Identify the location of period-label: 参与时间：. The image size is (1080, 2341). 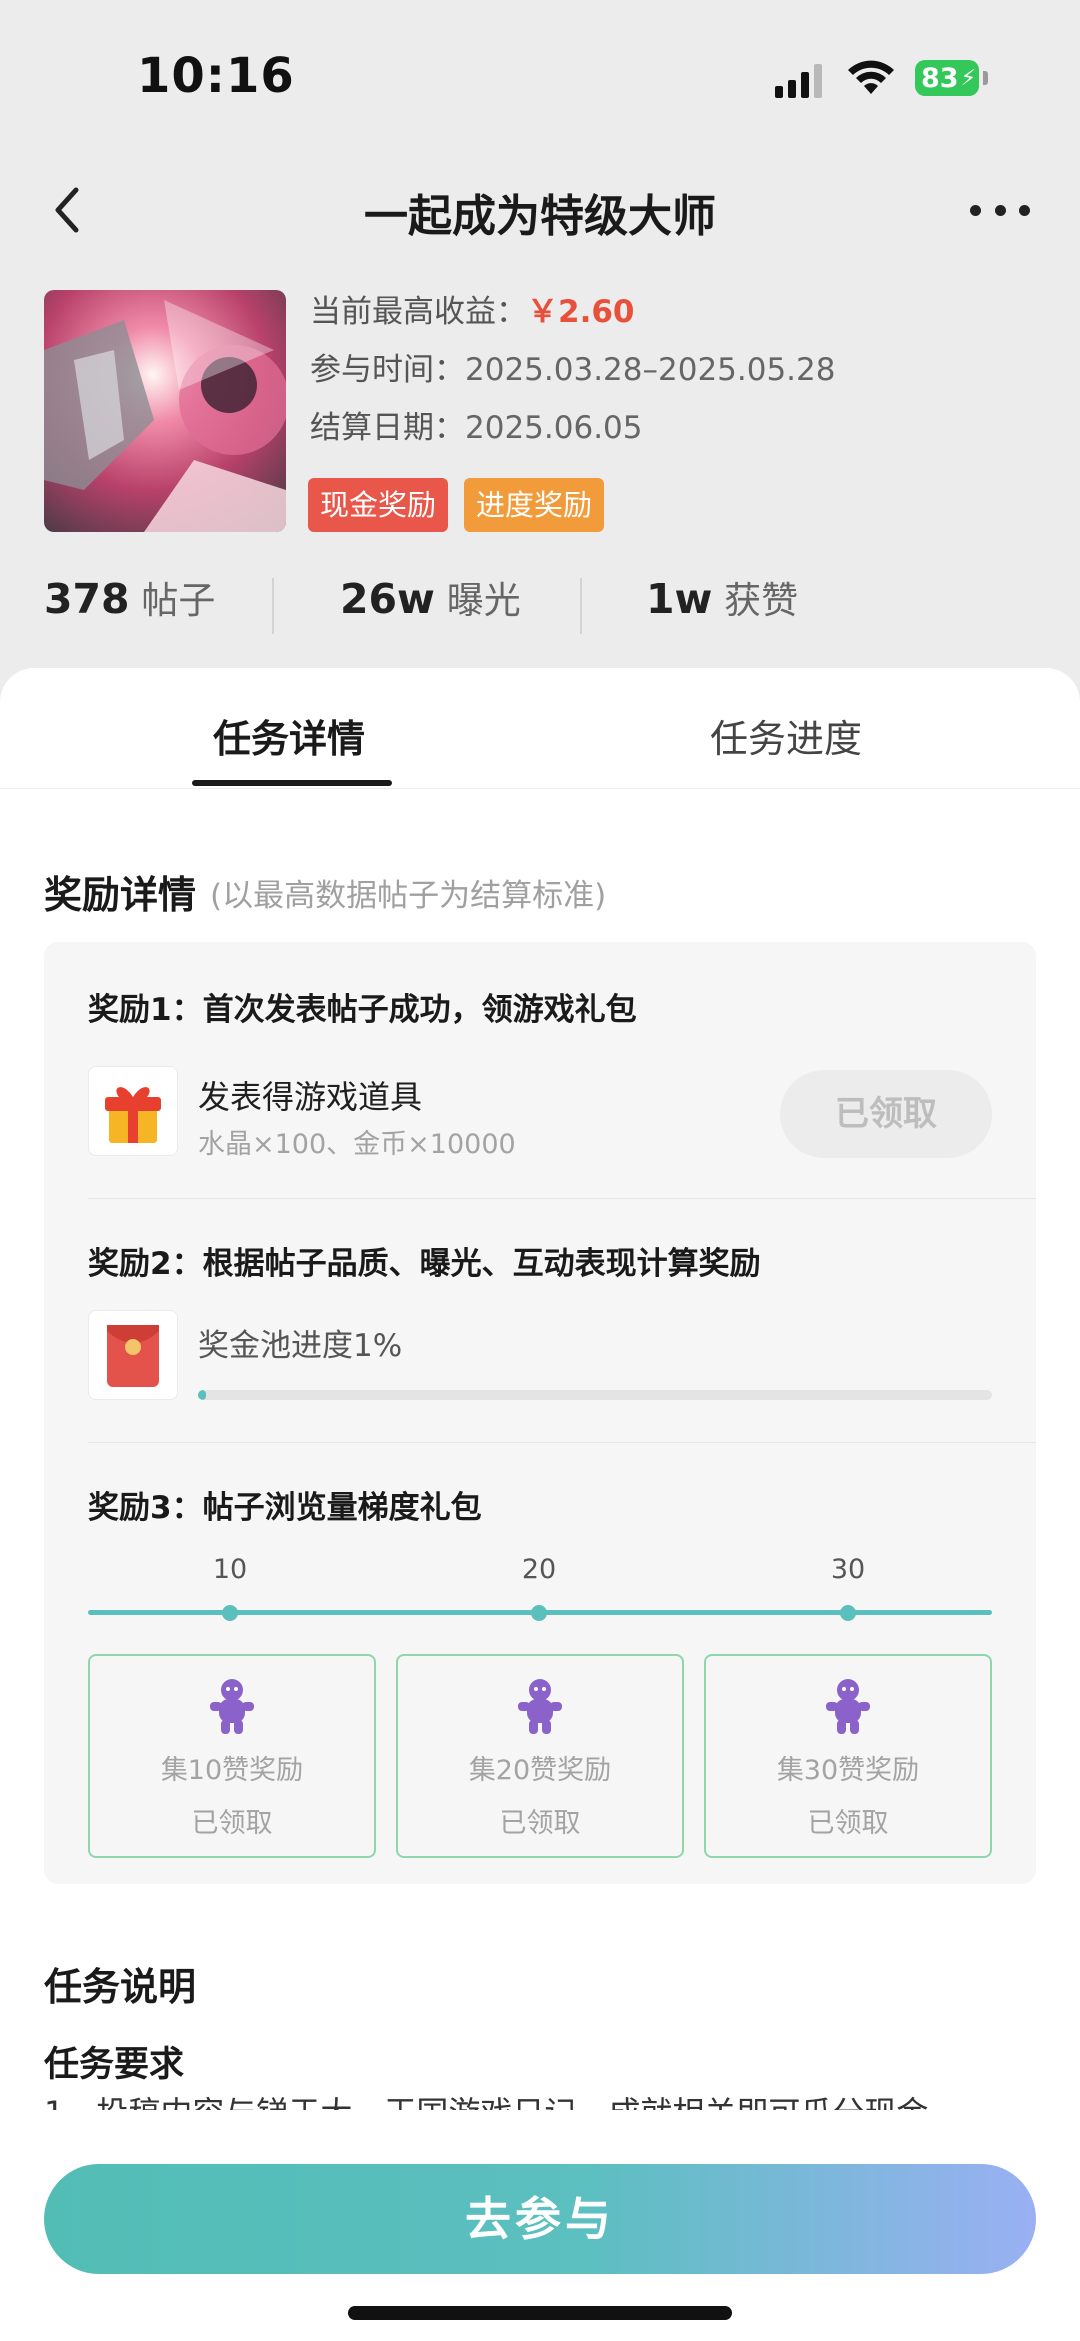
(387, 370).